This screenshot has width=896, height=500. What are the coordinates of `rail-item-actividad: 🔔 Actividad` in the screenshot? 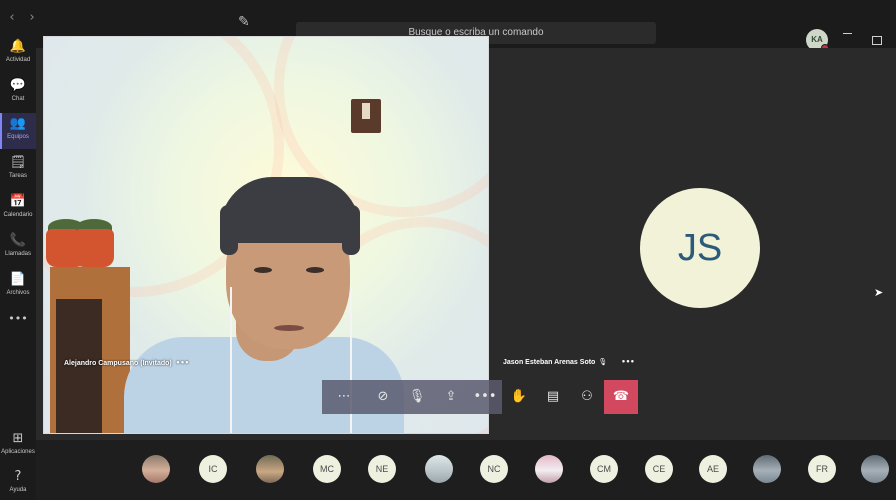 It's located at (18, 54).